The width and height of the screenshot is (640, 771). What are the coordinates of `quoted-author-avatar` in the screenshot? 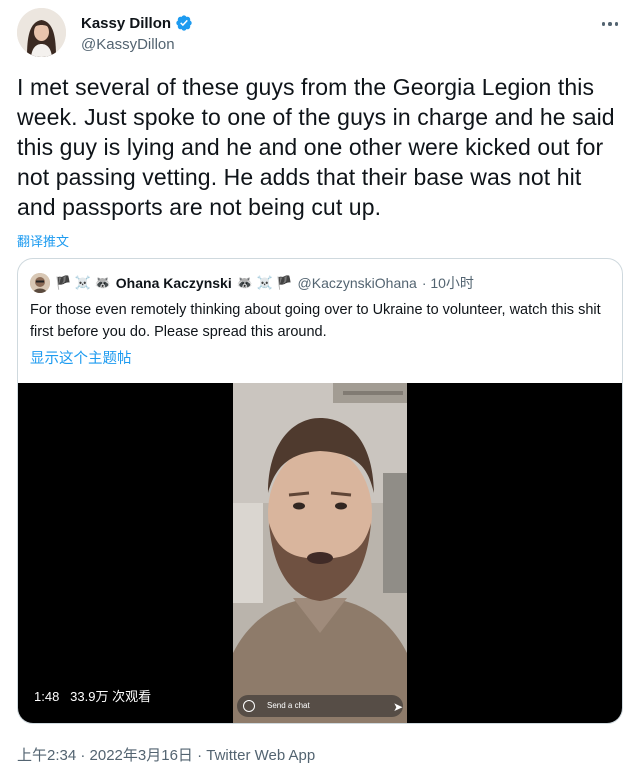 It's located at (40, 283).